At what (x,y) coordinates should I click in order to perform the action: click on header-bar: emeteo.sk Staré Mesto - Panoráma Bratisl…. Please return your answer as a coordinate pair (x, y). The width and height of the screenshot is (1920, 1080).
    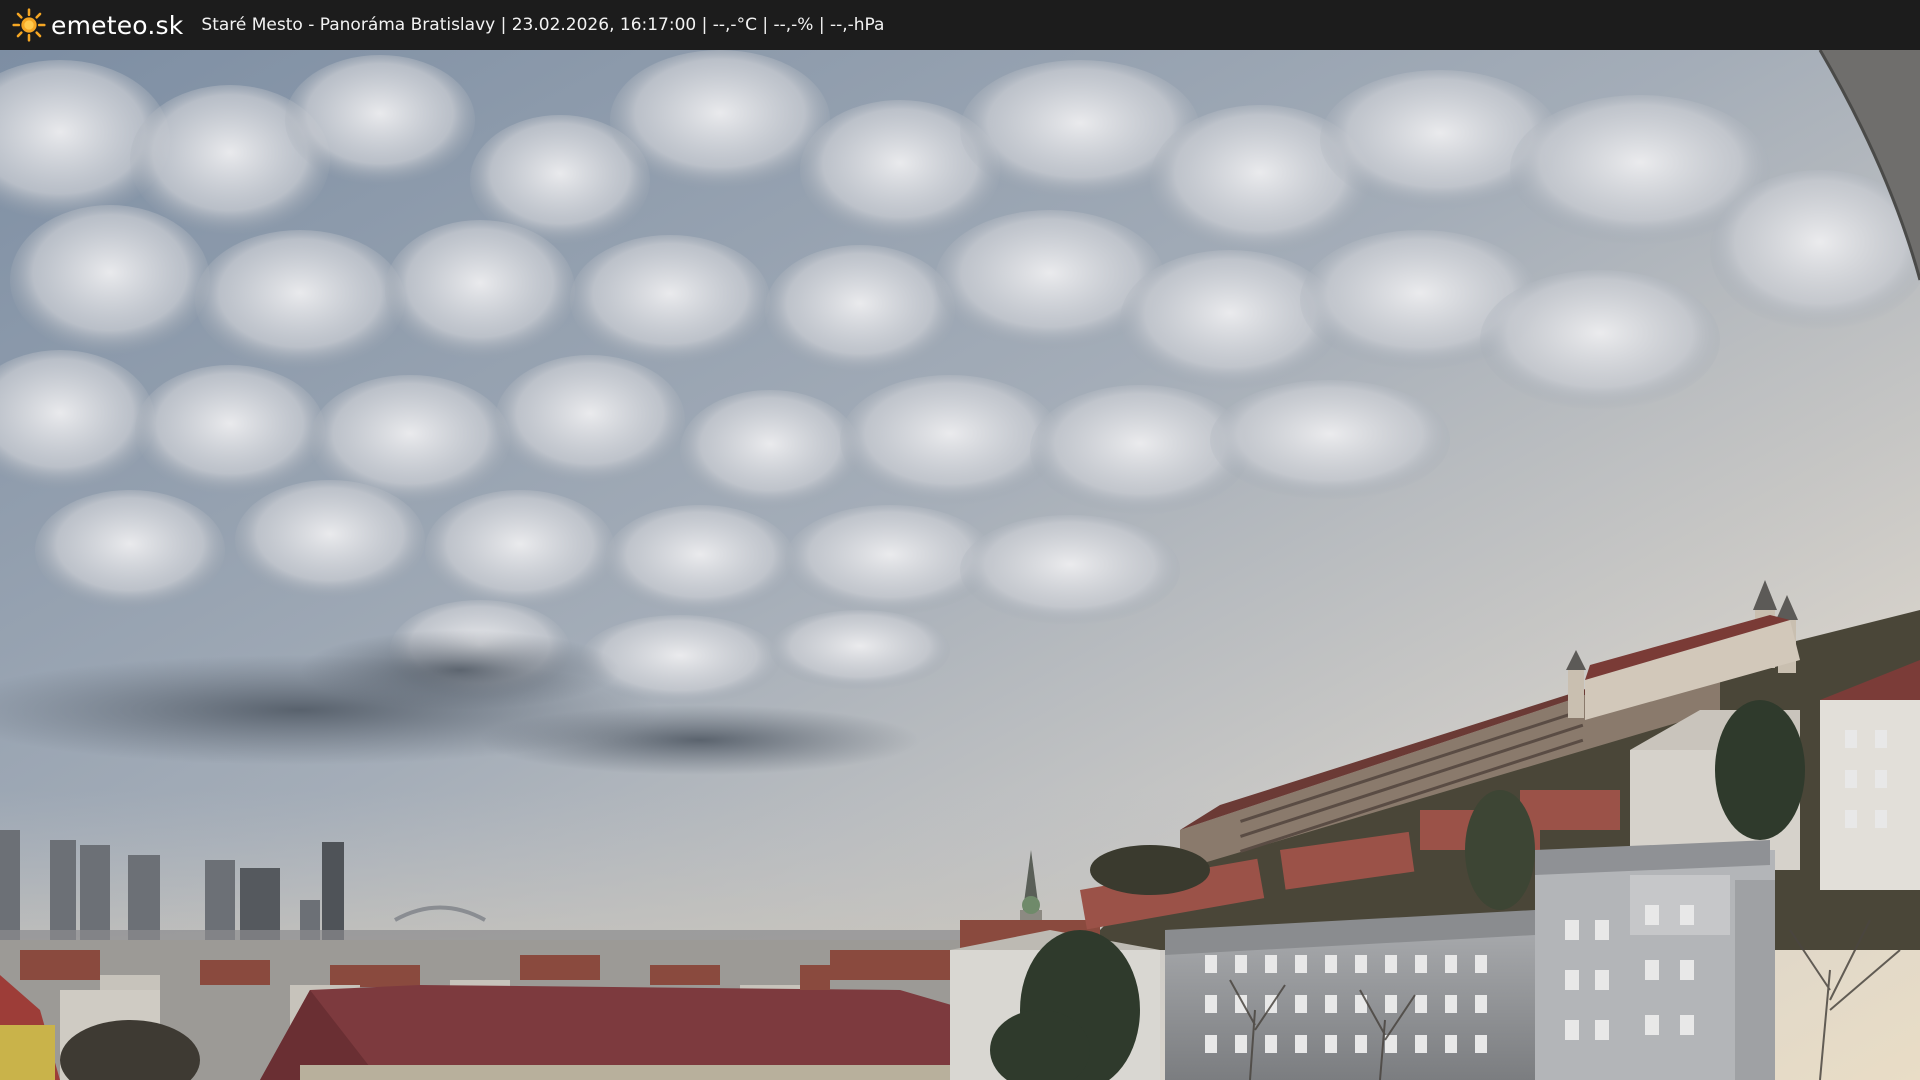
    Looking at the image, I should click on (960, 25).